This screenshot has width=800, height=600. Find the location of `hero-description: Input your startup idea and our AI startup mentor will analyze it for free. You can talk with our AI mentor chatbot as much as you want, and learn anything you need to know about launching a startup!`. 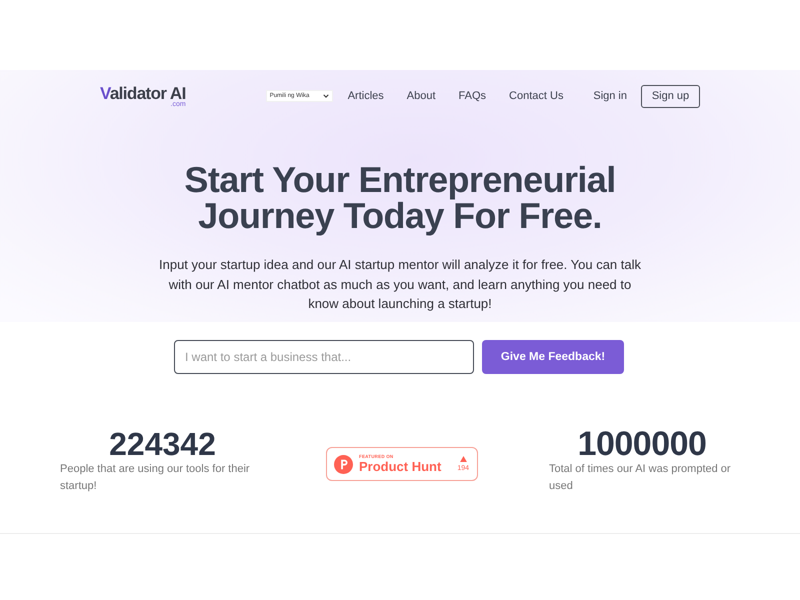

hero-description: Input your startup idea and our AI startup mentor will analyze it for free. You can talk with our AI mentor chatbot as much as you want, and learn anything you need to know about launching a startup! is located at coordinates (400, 284).